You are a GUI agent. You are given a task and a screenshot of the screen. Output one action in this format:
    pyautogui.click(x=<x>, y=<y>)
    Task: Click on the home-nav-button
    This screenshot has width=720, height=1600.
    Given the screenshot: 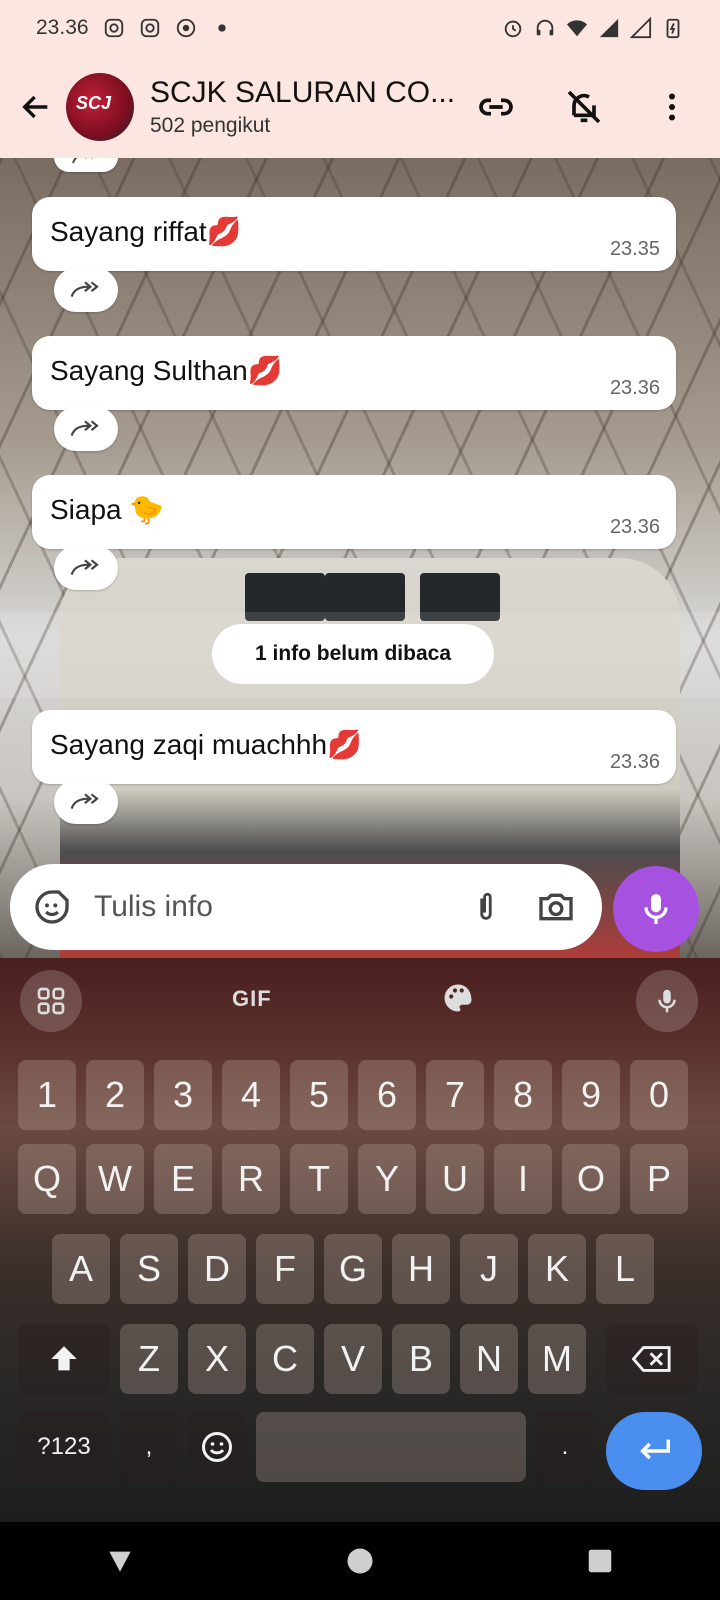 What is the action you would take?
    pyautogui.click(x=360, y=1561)
    